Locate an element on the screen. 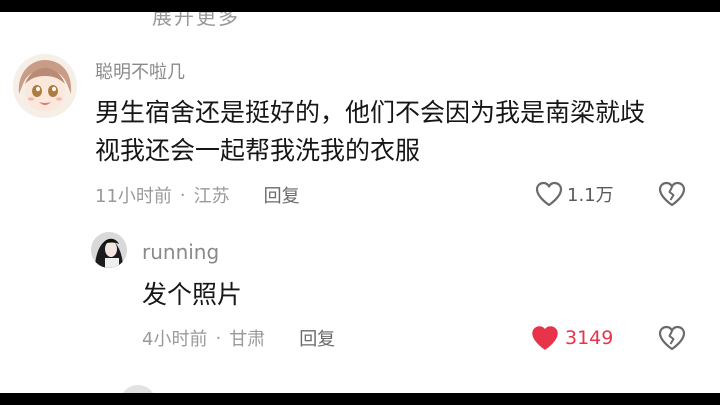 This screenshot has height=405, width=720. comment-time: 11小时前 is located at coordinates (133, 196).